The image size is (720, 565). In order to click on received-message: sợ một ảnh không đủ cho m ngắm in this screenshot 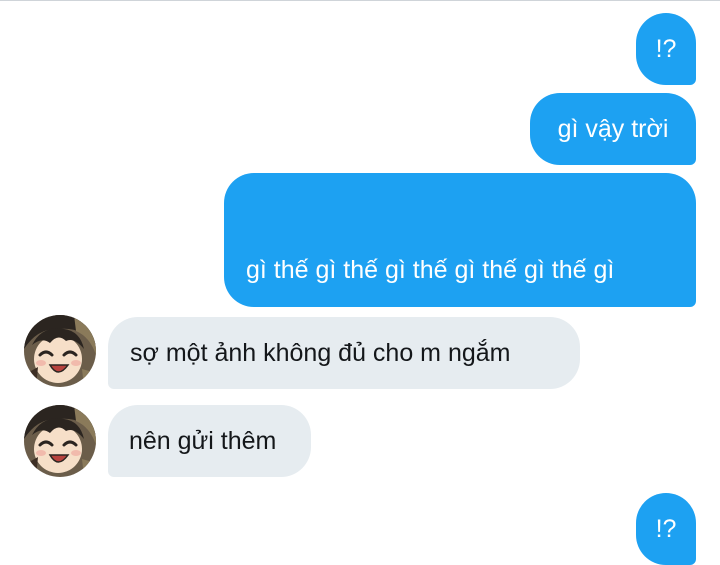, I will do `click(344, 353)`.